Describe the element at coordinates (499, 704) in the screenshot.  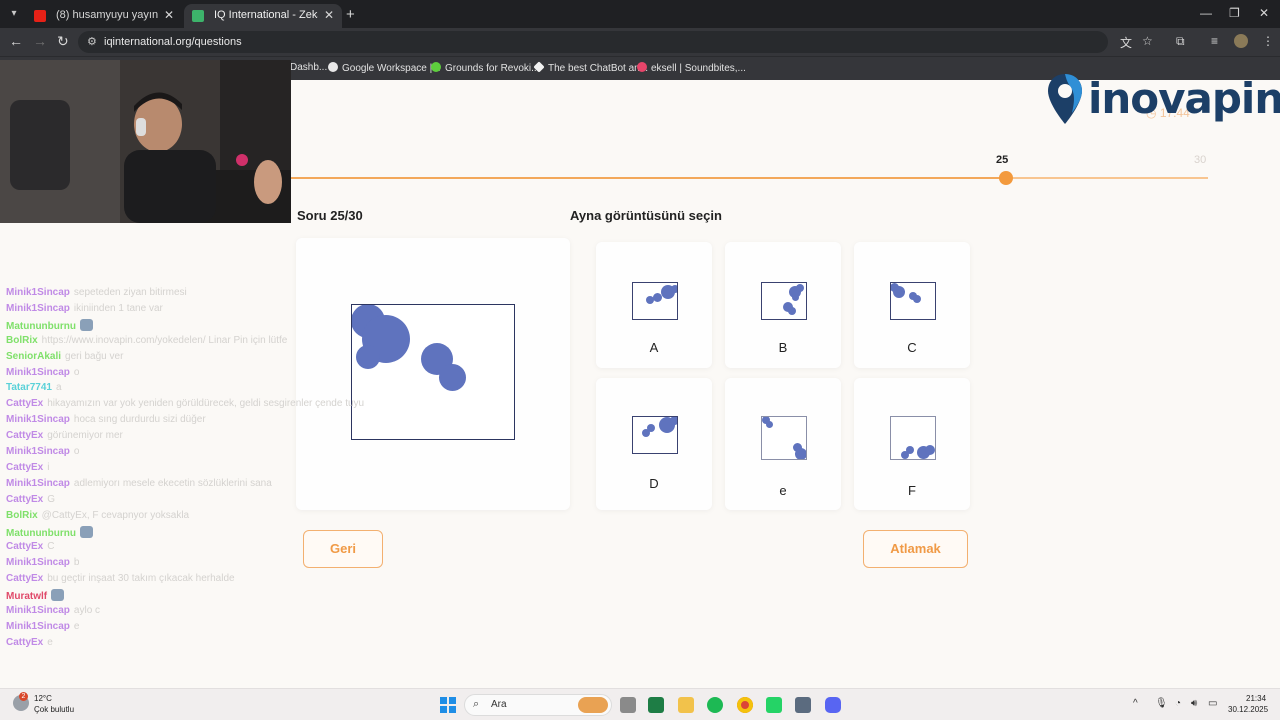
I see `search-label: Ara` at that location.